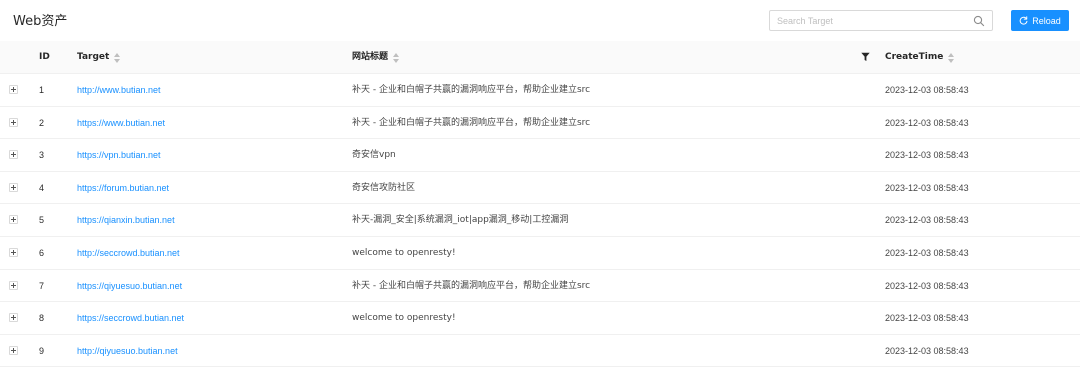 The height and width of the screenshot is (371, 1080). I want to click on reload-icon, so click(1023, 20).